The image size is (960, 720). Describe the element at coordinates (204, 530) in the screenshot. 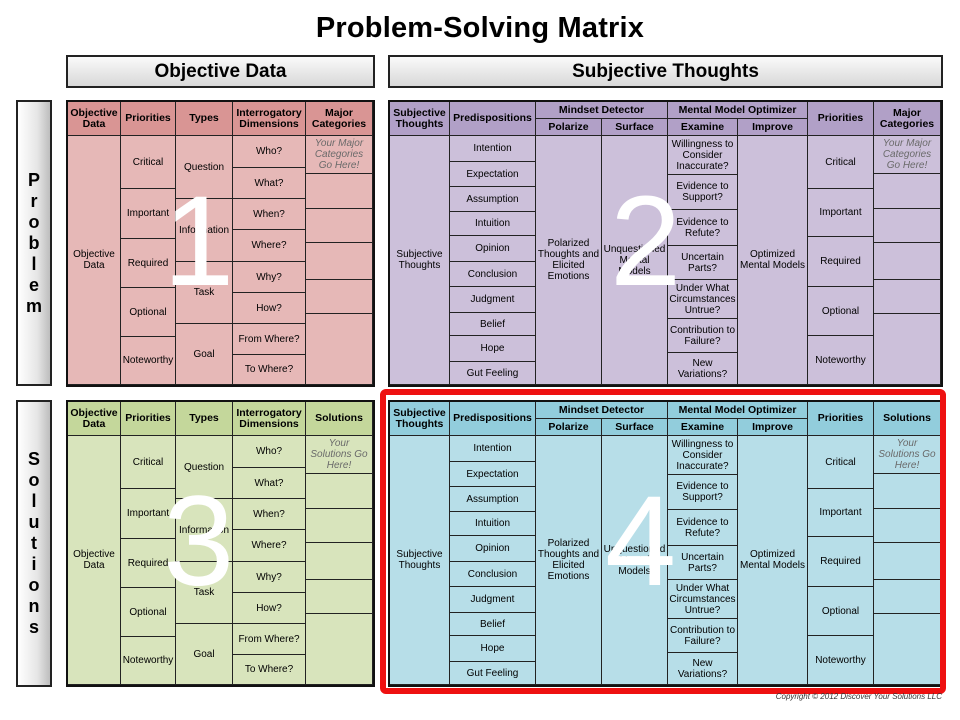

I see `type-information: Information` at that location.